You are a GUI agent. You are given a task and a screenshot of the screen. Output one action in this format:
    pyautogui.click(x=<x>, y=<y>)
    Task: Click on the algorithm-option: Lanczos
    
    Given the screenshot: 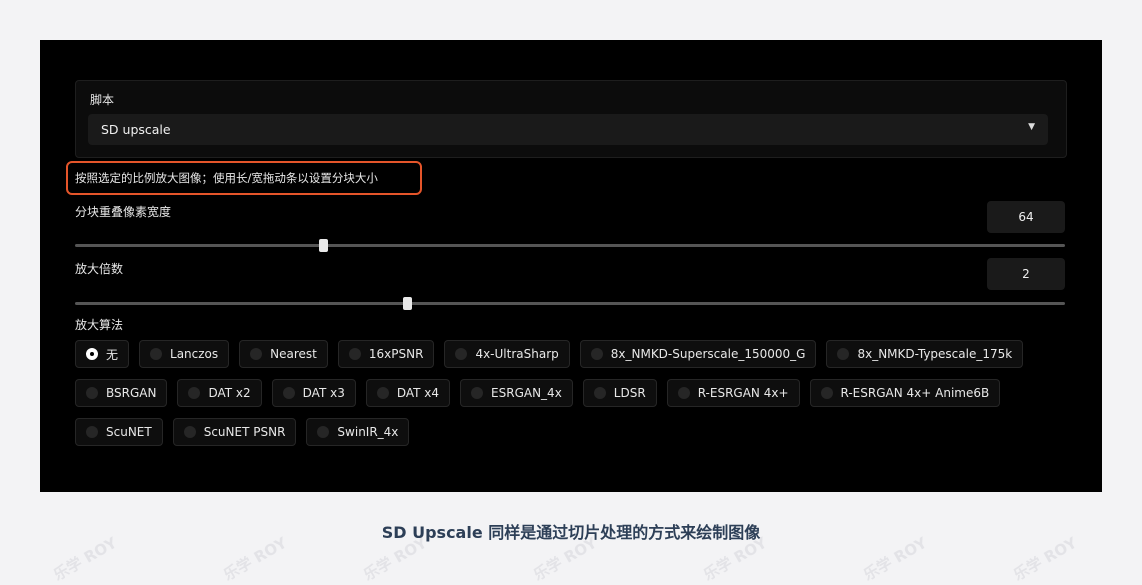 What is the action you would take?
    pyautogui.click(x=184, y=354)
    